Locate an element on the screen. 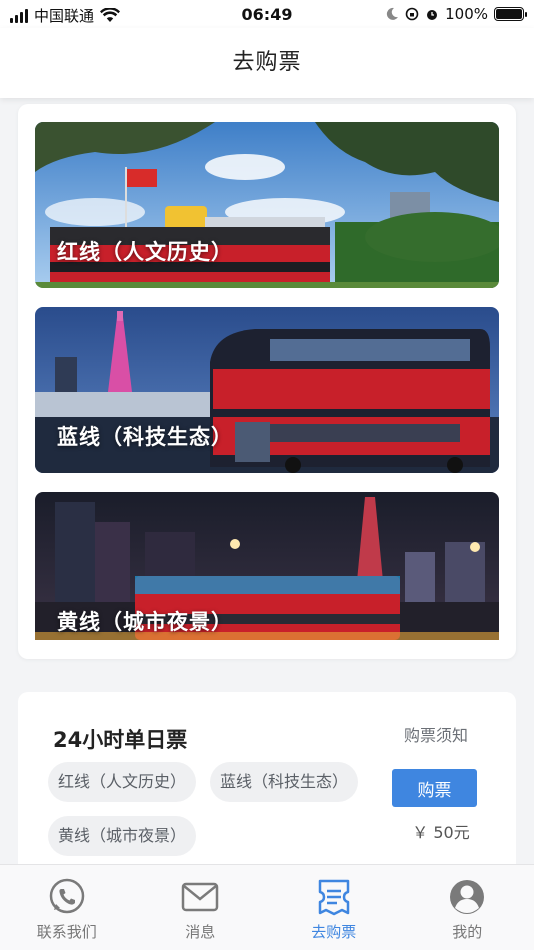  page-title: 去购票 is located at coordinates (267, 62).